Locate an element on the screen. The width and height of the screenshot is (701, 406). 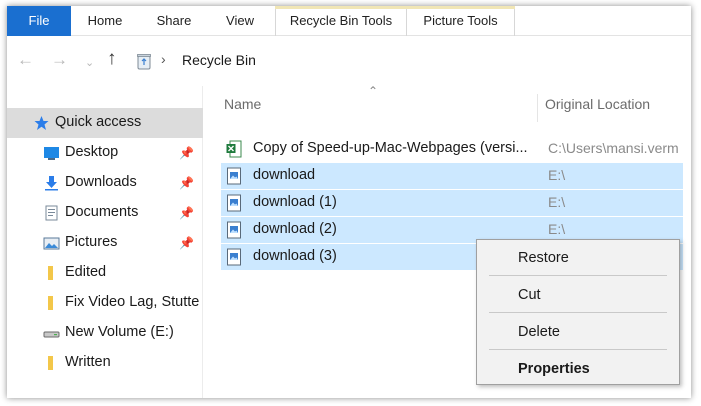
sort-ascending-icon: ⌃ is located at coordinates (373, 91).